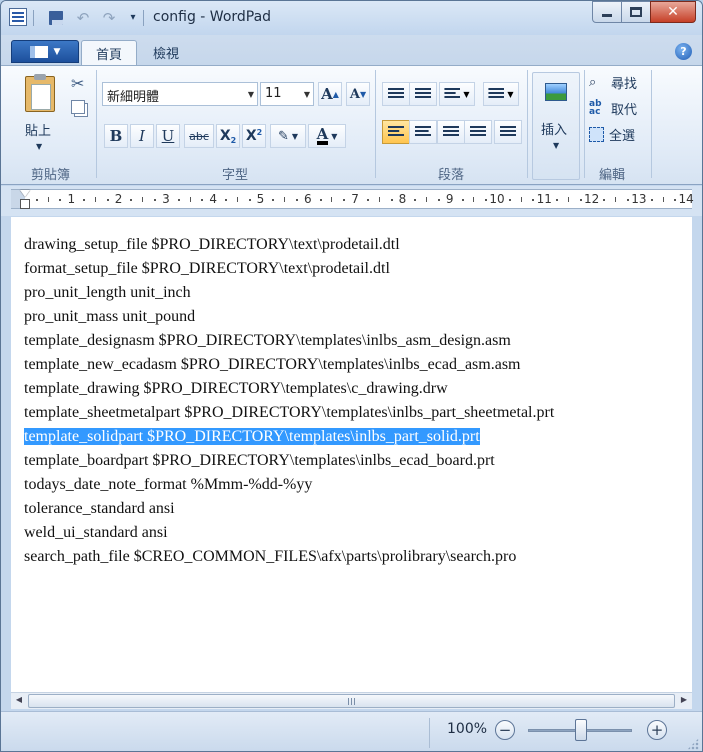 The width and height of the screenshot is (703, 752). What do you see at coordinates (78, 107) in the screenshot?
I see `copy-icon` at bounding box center [78, 107].